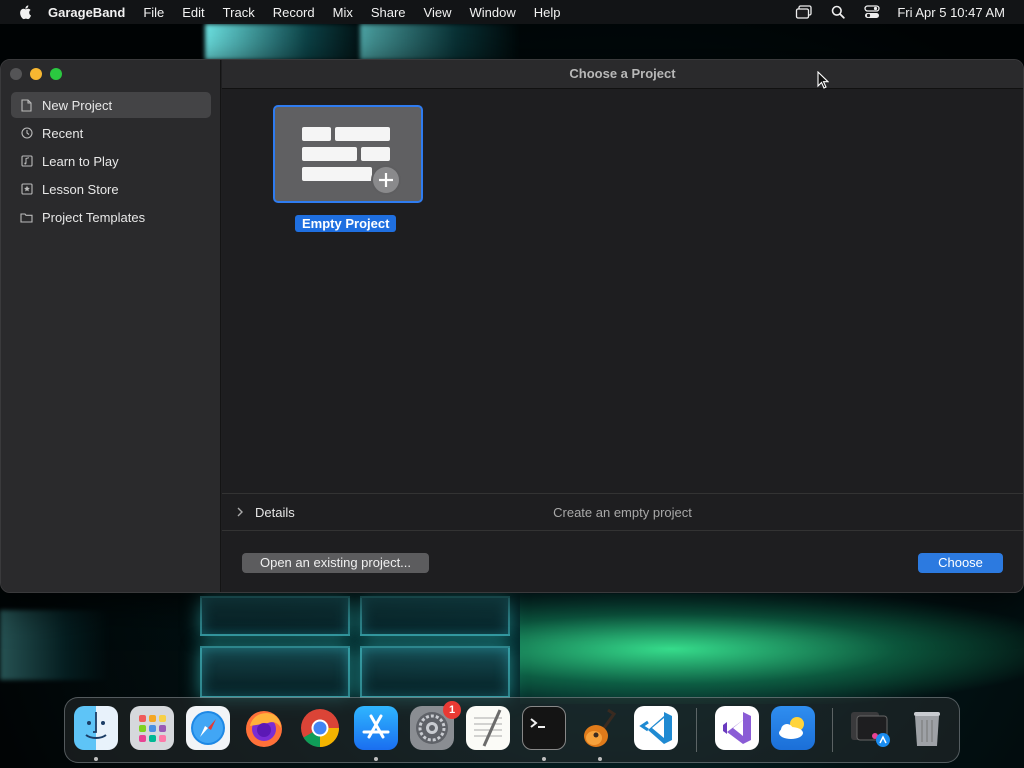  What do you see at coordinates (239, 12) in the screenshot?
I see `menu-track: Track` at bounding box center [239, 12].